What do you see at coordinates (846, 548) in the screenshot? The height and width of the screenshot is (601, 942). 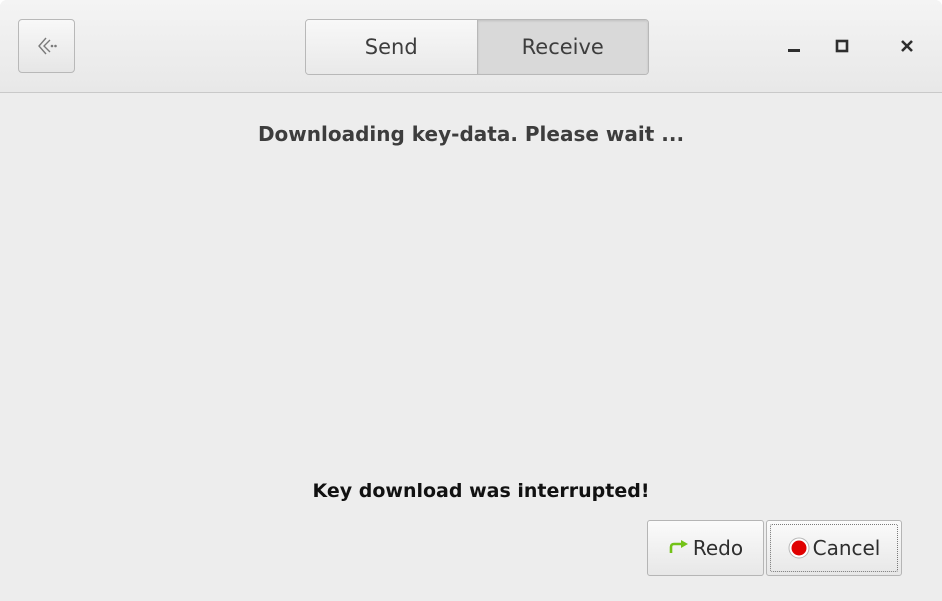 I see `cancel-label: Cancel` at bounding box center [846, 548].